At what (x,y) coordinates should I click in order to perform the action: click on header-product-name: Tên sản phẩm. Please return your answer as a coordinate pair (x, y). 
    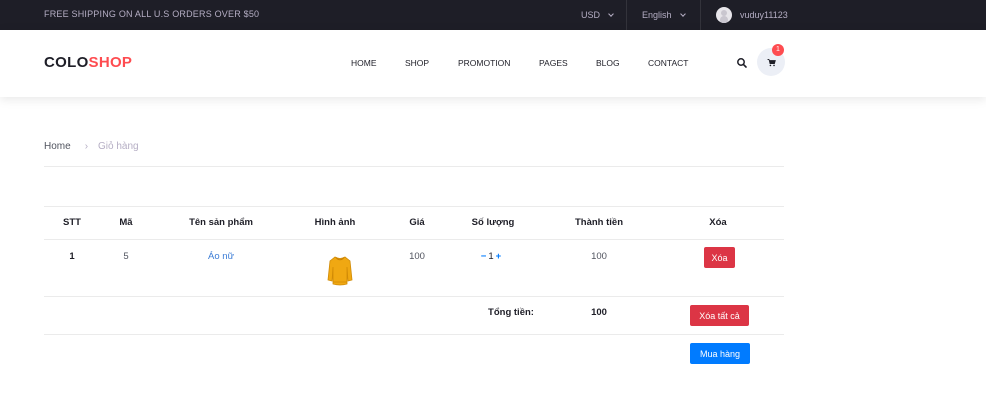
    Looking at the image, I should click on (221, 222).